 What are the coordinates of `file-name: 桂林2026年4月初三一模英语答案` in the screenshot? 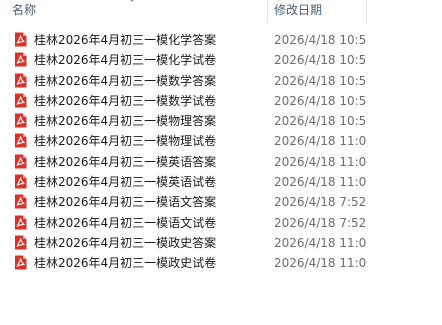 It's located at (125, 161).